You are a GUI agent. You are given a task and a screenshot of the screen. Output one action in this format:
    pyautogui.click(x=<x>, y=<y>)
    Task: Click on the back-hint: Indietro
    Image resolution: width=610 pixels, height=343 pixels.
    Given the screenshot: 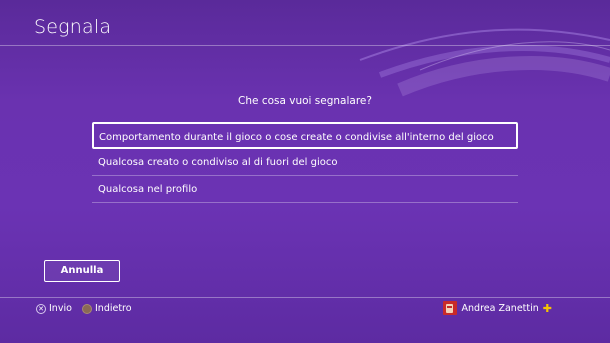 What is the action you would take?
    pyautogui.click(x=107, y=308)
    